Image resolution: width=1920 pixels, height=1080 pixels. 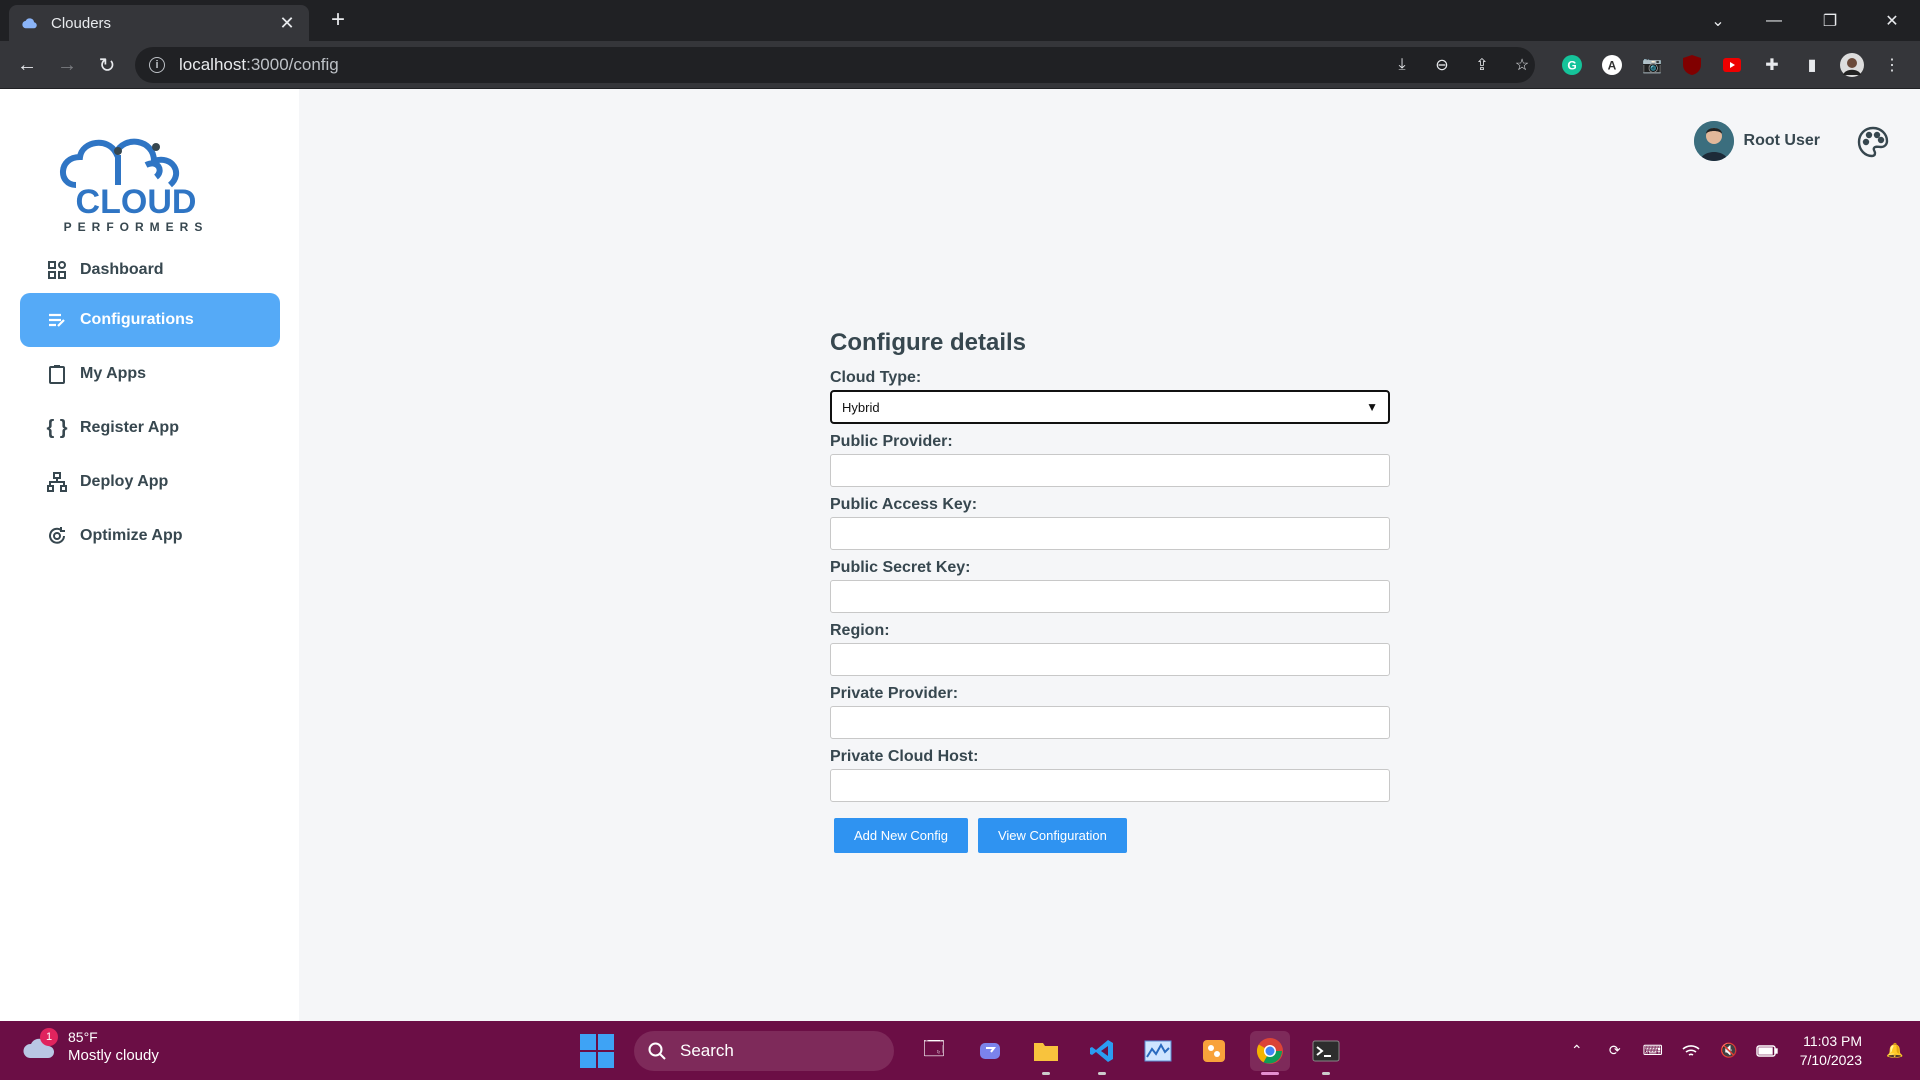 What do you see at coordinates (1718, 20) in the screenshot?
I see `tab-search-chevron-icon: ⌄` at bounding box center [1718, 20].